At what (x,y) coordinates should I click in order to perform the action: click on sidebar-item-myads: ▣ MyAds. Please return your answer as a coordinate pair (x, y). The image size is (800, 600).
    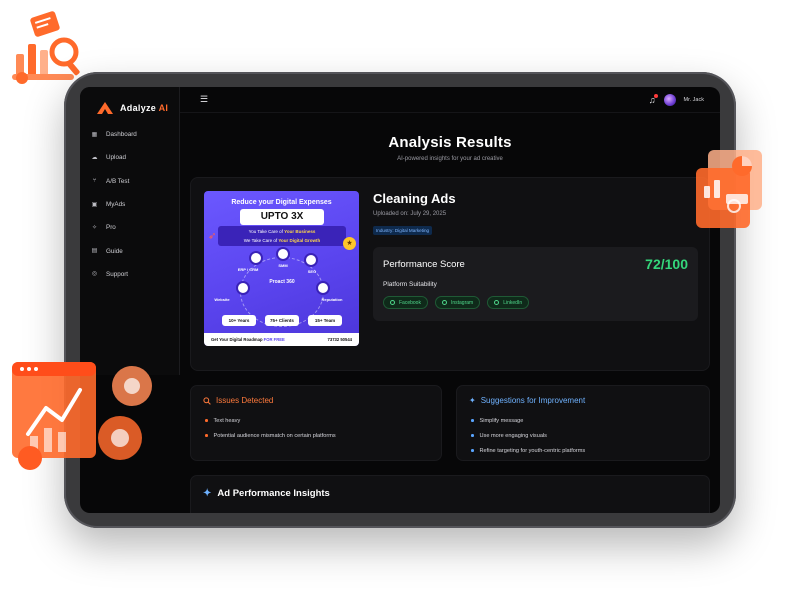
    Looking at the image, I should click on (129, 204).